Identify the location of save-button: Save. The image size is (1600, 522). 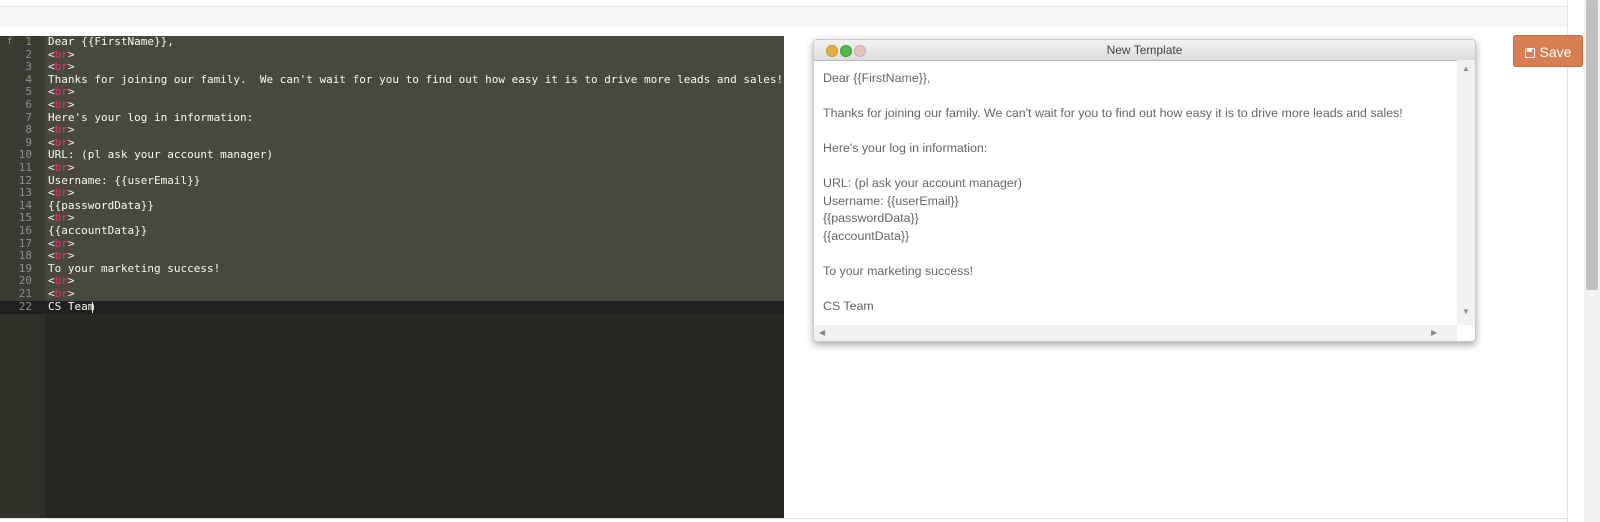
(1548, 51).